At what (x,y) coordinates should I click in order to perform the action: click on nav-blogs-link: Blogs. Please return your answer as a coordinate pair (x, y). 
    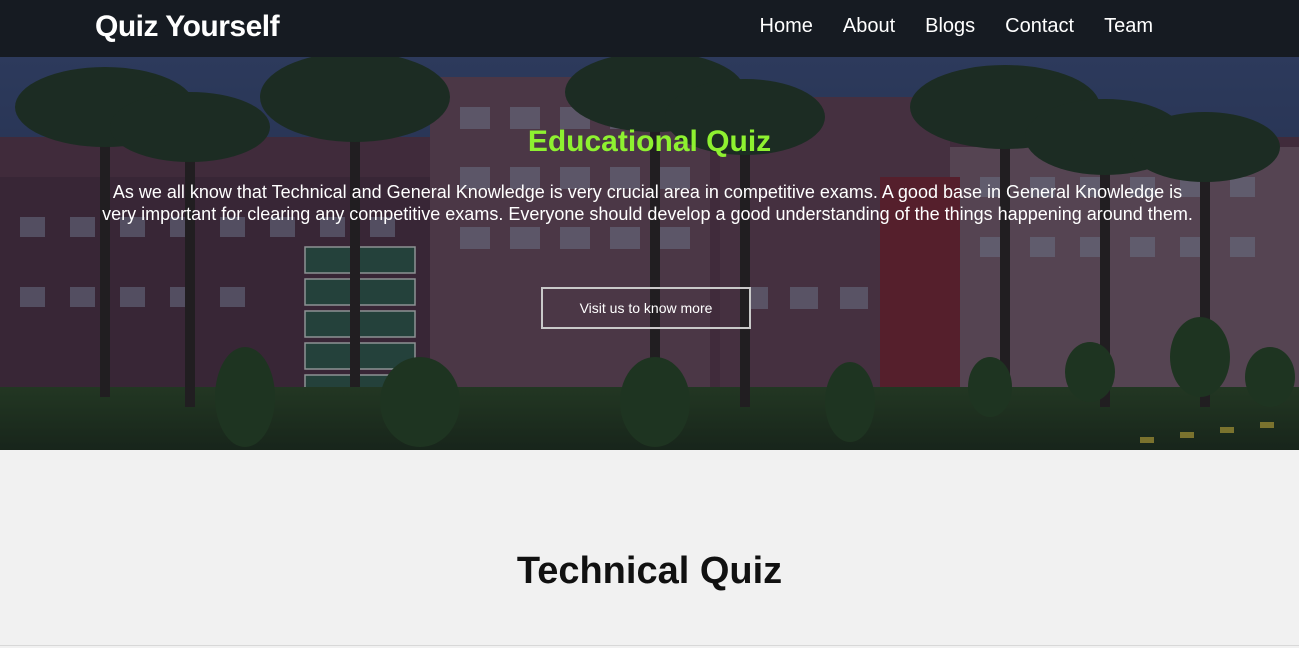
    Looking at the image, I should click on (950, 26).